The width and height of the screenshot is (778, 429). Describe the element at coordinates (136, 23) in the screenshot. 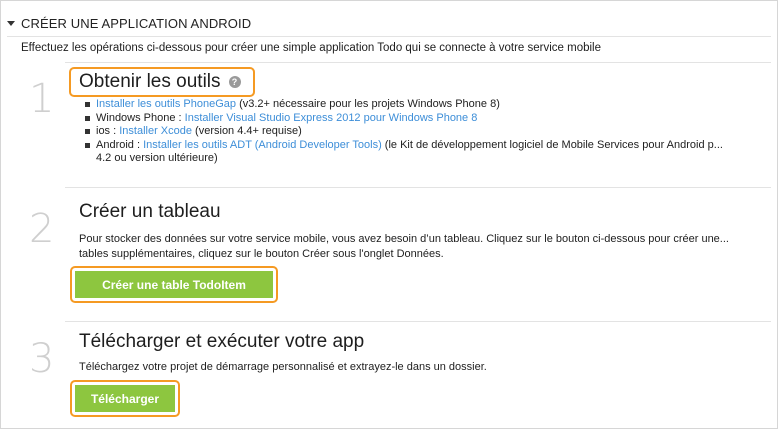

I see `section-title: CRÉER UNE APPLICATION ANDROID` at that location.